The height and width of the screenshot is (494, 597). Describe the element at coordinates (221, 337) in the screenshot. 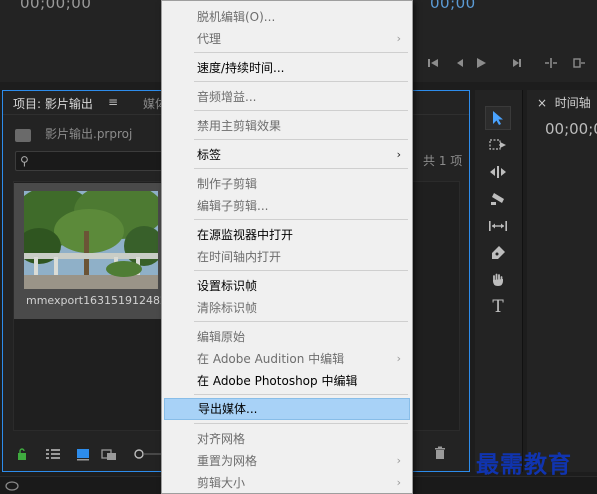

I see `menu-item-label: 编辑原始` at that location.